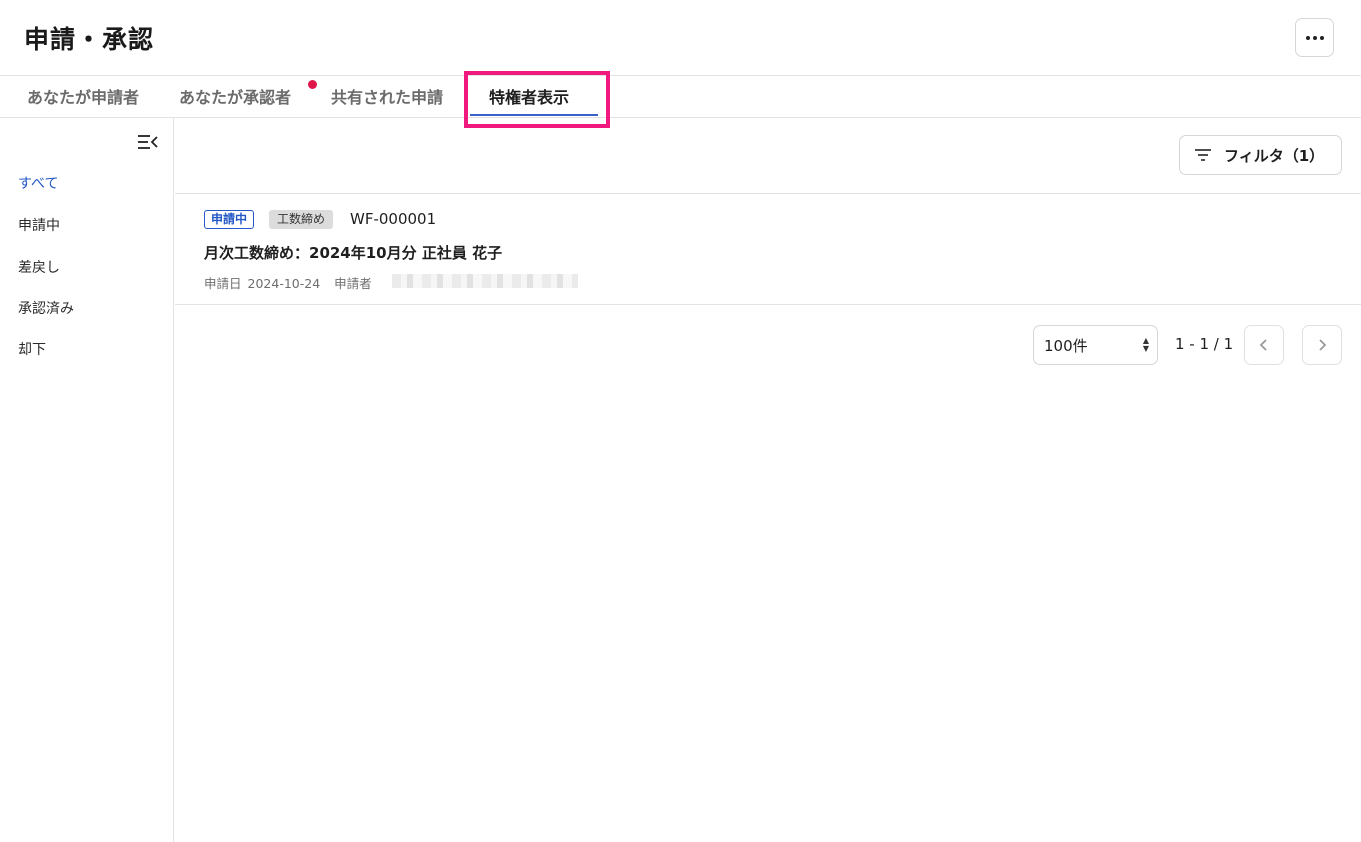 The height and width of the screenshot is (842, 1361). Describe the element at coordinates (1274, 155) in the screenshot. I see `filter-label: フィルタ（1）` at that location.